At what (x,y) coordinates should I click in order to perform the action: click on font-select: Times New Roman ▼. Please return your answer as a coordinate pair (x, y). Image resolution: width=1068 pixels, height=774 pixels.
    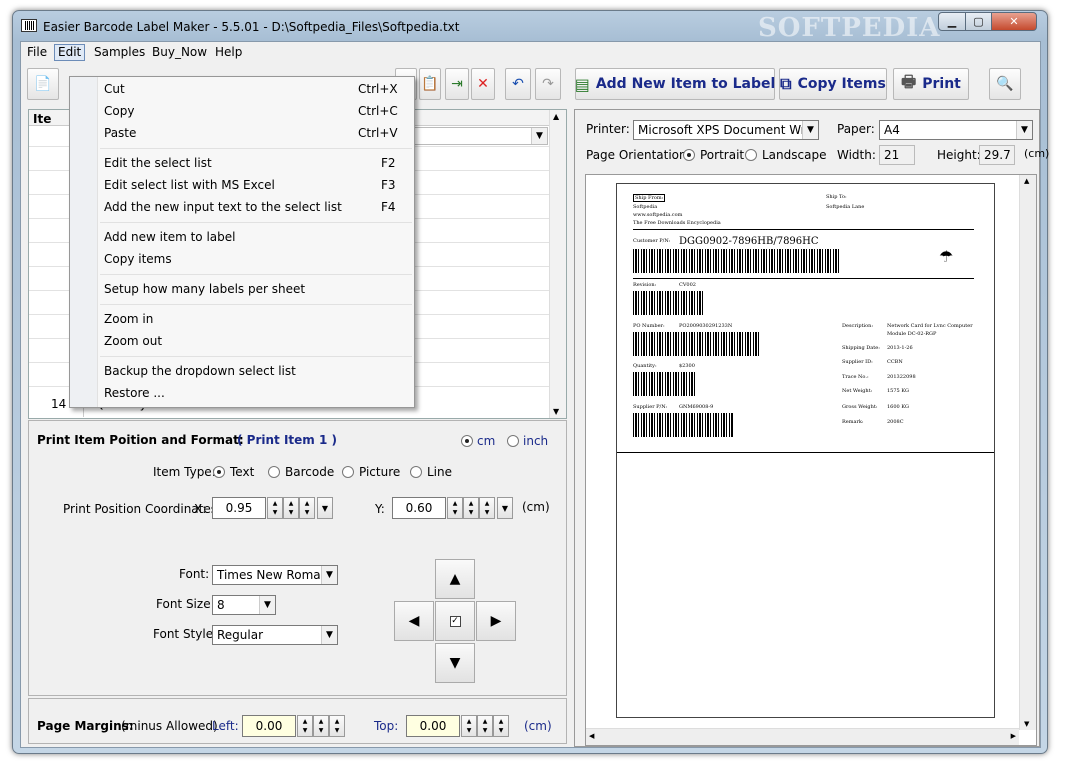
    Looking at the image, I should click on (275, 575).